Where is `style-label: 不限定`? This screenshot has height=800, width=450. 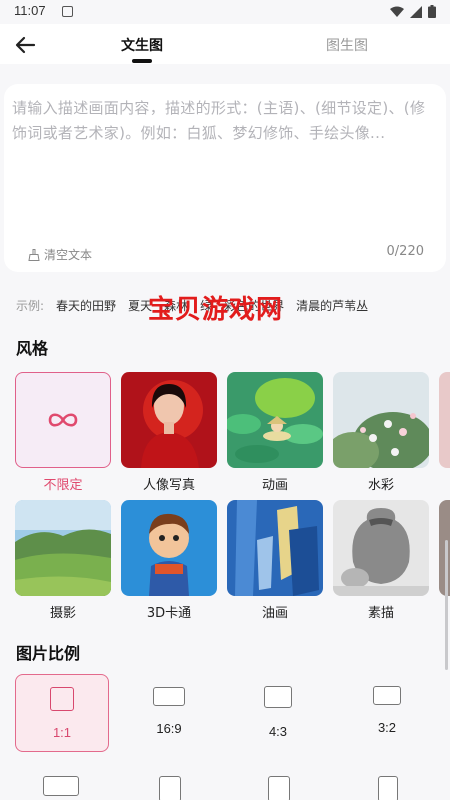 style-label: 不限定 is located at coordinates (63, 485).